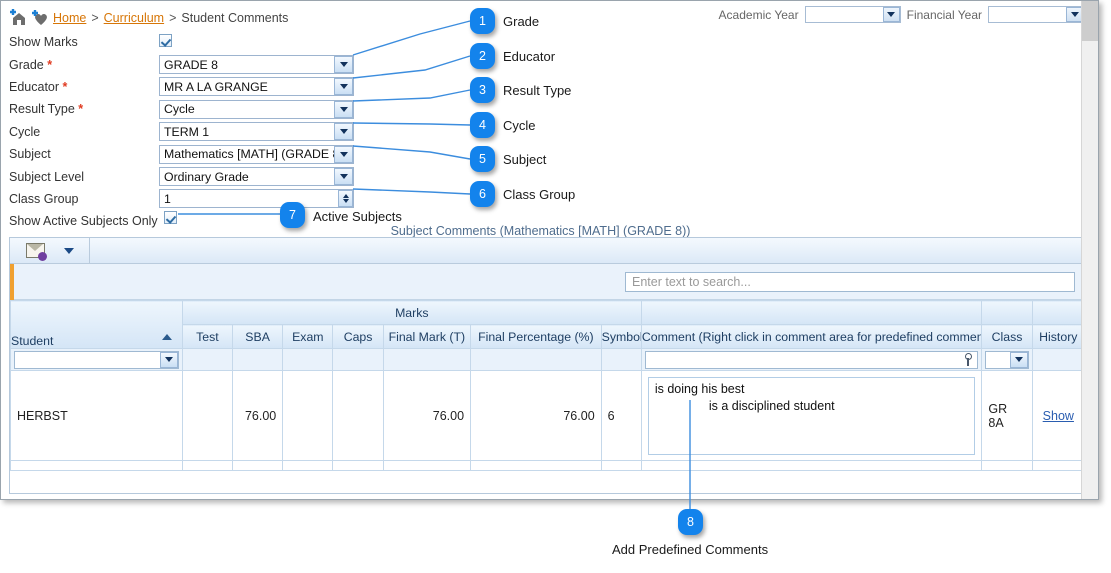 The image size is (1111, 573). I want to click on filter-cell-caps, so click(358, 359).